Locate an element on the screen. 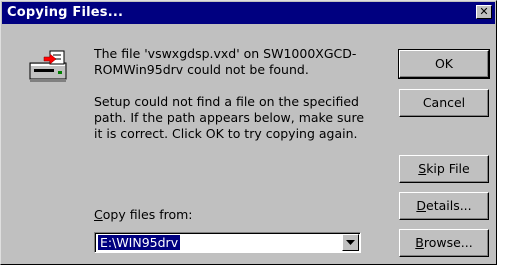 The image size is (508, 273). close-icon: ✕ is located at coordinates (484, 11).